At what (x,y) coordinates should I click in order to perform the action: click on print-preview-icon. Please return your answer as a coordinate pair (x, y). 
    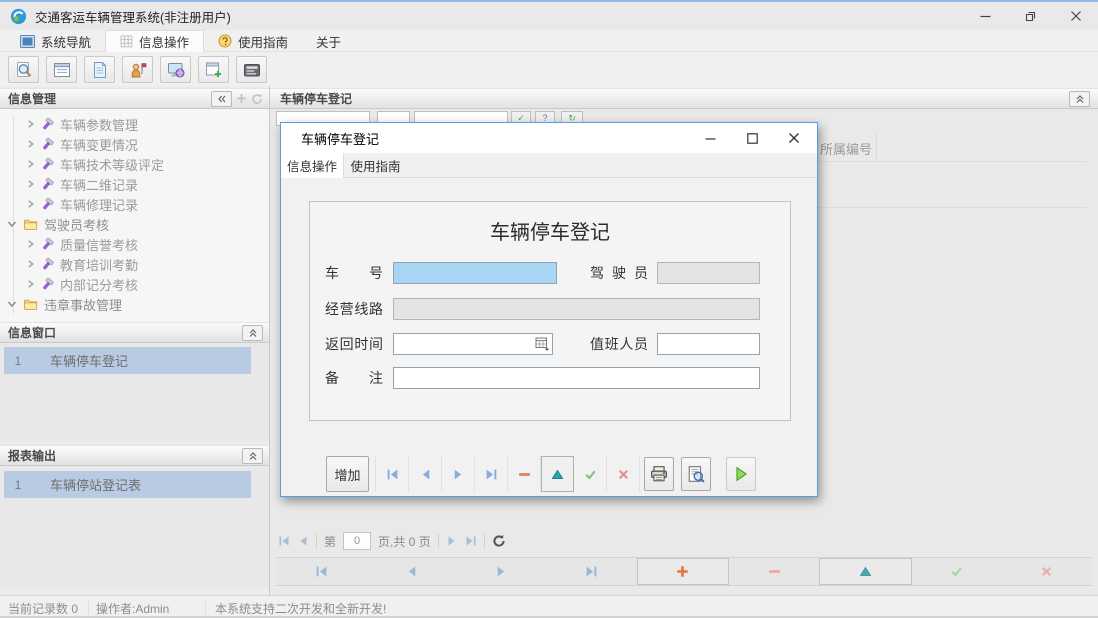
    Looking at the image, I should click on (696, 474).